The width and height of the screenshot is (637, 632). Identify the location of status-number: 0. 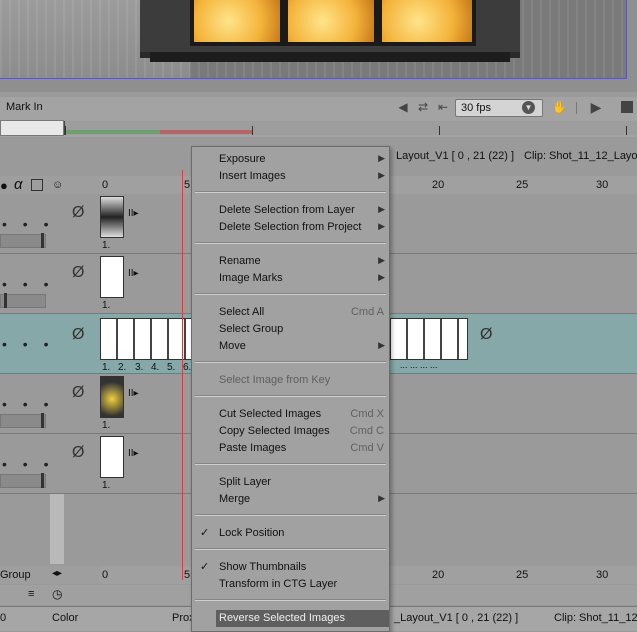
(3, 618).